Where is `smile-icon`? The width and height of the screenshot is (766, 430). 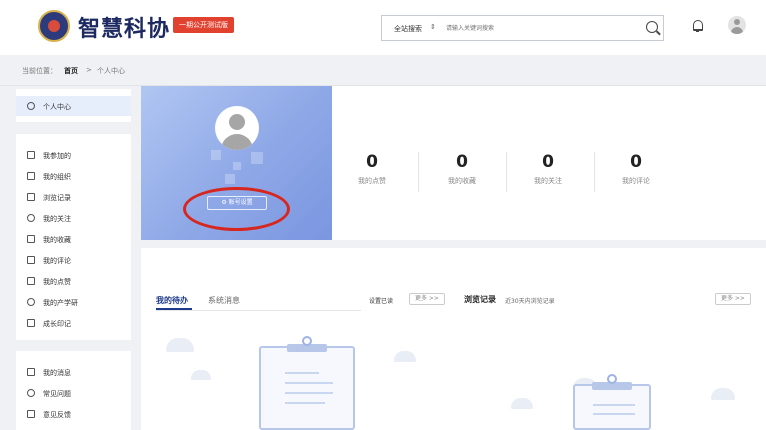 smile-icon is located at coordinates (31, 106).